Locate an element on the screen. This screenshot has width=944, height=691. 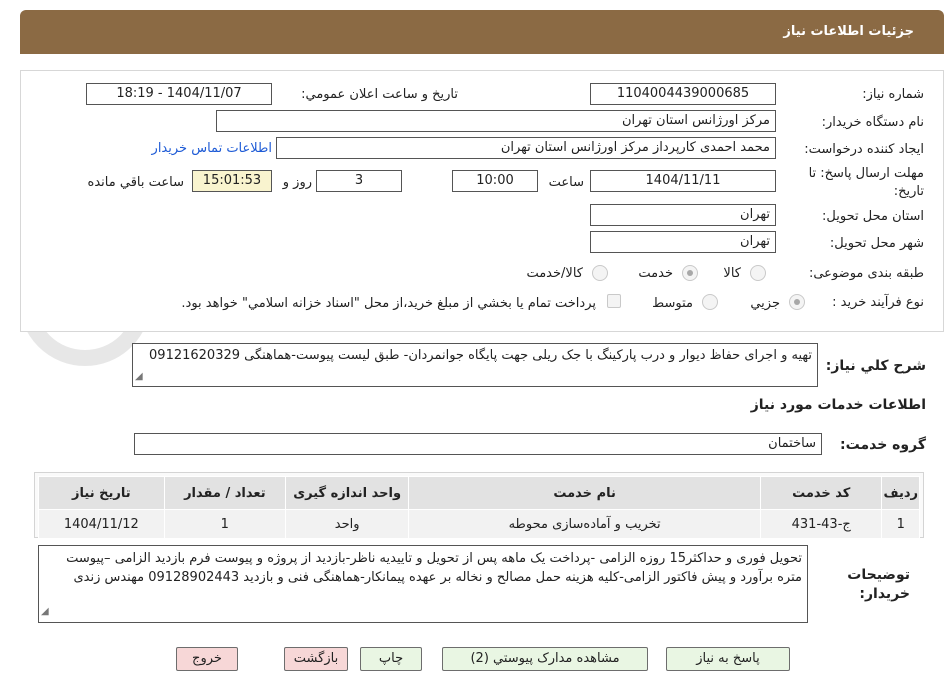
exit-button: خروج is located at coordinates (207, 659).